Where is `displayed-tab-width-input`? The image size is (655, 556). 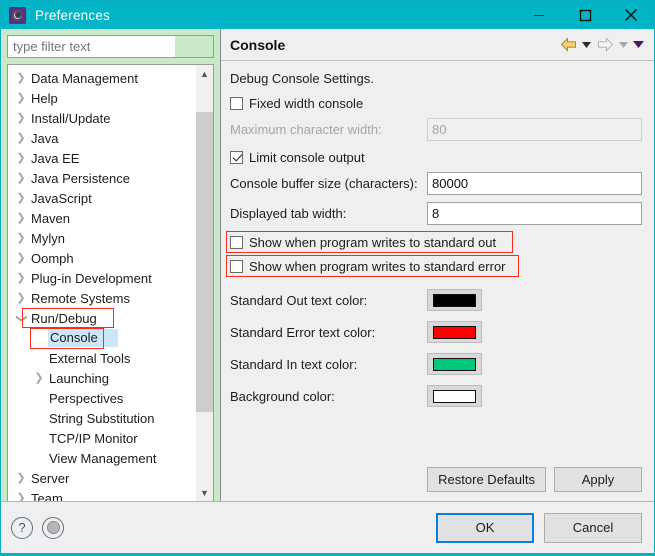 displayed-tab-width-input is located at coordinates (534, 213).